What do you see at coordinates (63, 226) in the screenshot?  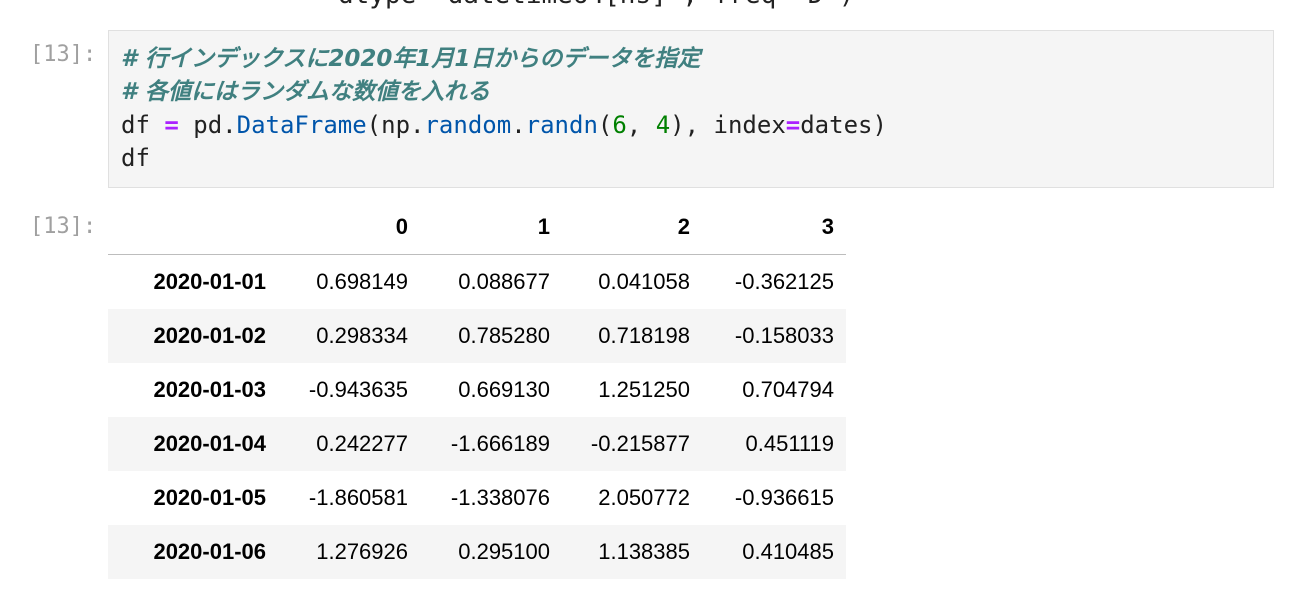 I see `output-prompt: [13]:` at bounding box center [63, 226].